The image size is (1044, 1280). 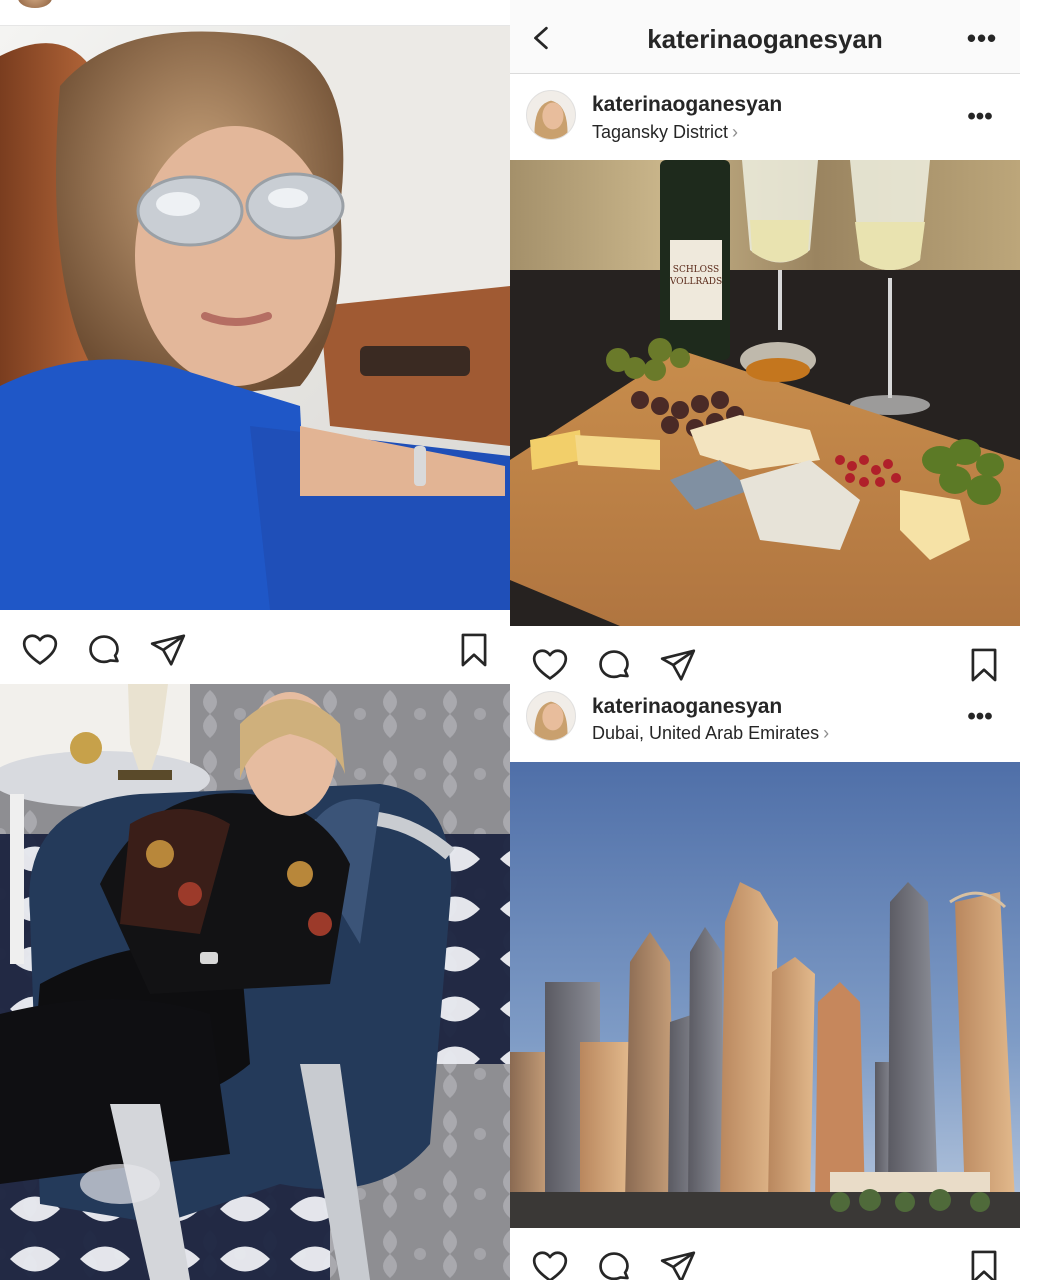 What do you see at coordinates (695, 282) in the screenshot?
I see `svg-text: VOLLRADS` at bounding box center [695, 282].